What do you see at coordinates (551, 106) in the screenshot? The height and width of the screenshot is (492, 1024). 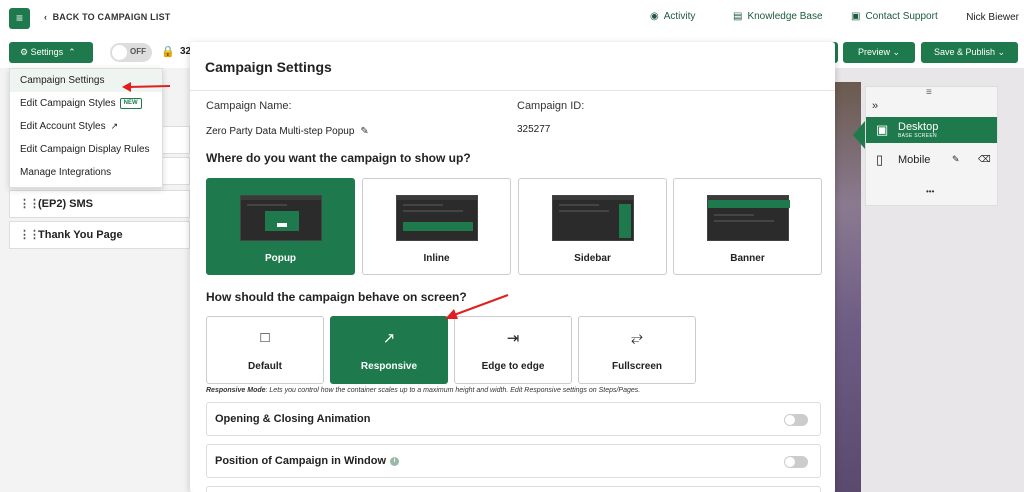 I see `campaign-id-label: Campaign ID:` at bounding box center [551, 106].